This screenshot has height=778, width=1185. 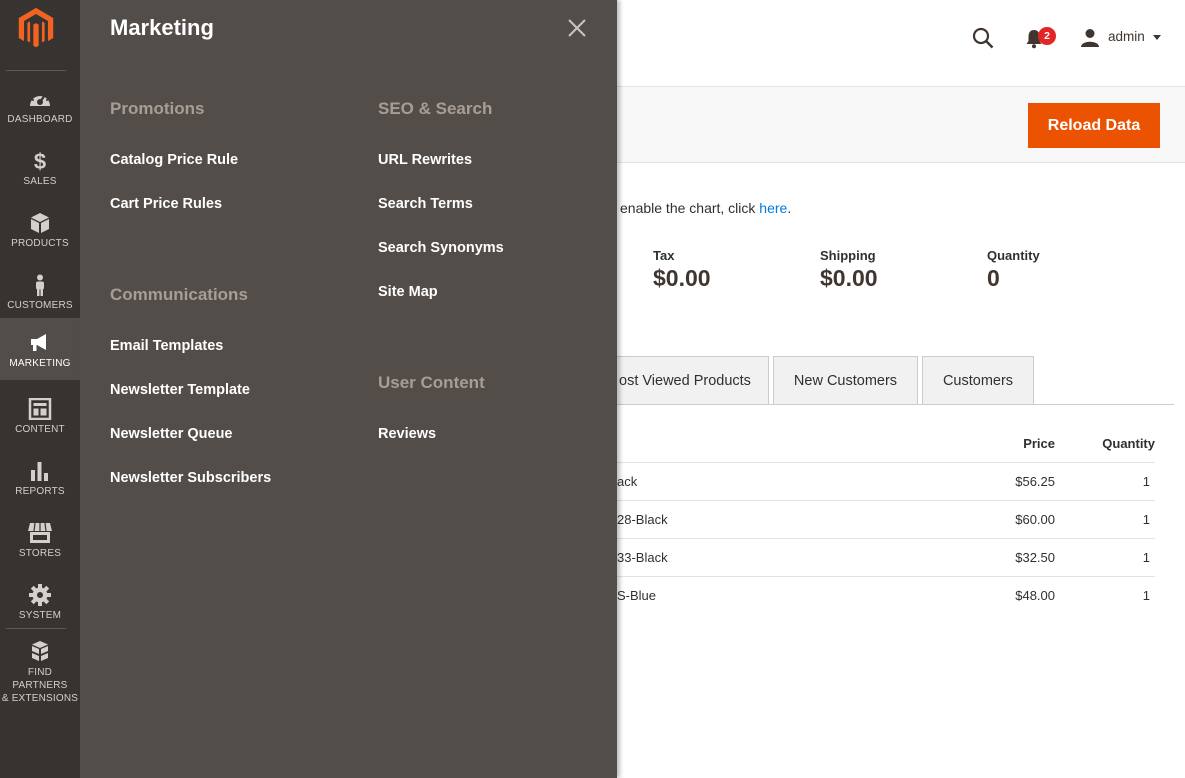 I want to click on nav-item-find-partners: FIND PARTNERS & EXTENSIONS, so click(x=40, y=671).